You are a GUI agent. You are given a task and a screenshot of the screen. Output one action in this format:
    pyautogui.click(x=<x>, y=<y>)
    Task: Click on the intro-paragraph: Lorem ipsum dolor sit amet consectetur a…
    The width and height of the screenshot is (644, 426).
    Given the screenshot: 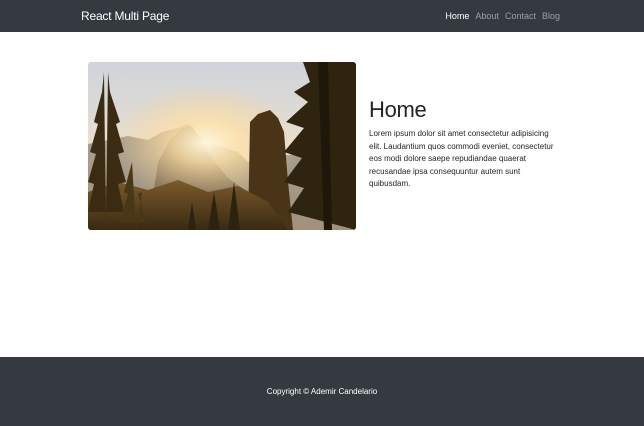 What is the action you would take?
    pyautogui.click(x=461, y=158)
    